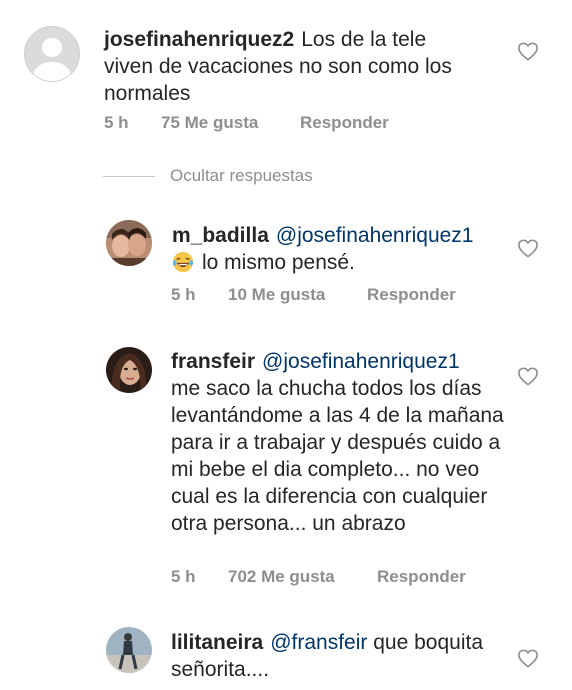  I want to click on hide-replies-label: Ocultar respuestas, so click(241, 176).